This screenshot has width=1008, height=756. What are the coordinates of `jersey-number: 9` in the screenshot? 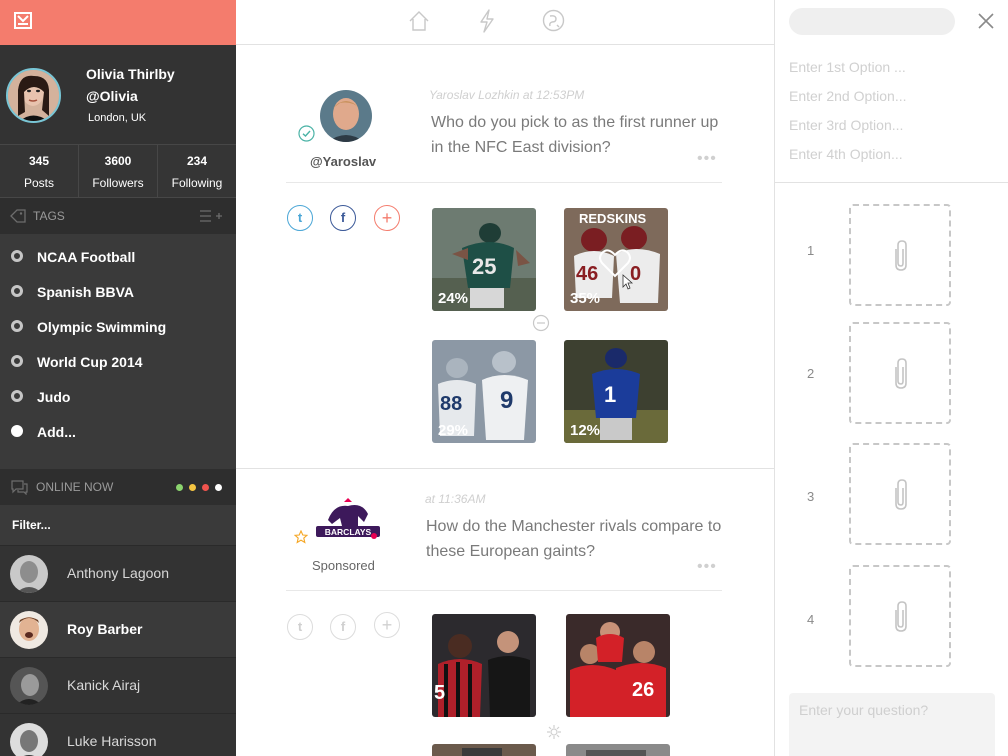 It's located at (506, 400).